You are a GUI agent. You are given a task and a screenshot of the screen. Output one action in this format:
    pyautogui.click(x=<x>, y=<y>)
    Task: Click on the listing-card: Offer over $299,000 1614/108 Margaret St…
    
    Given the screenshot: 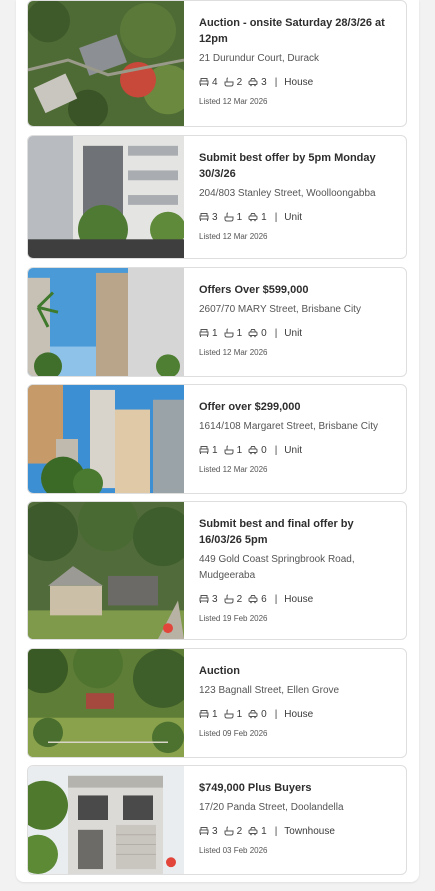 What is the action you would take?
    pyautogui.click(x=217, y=439)
    